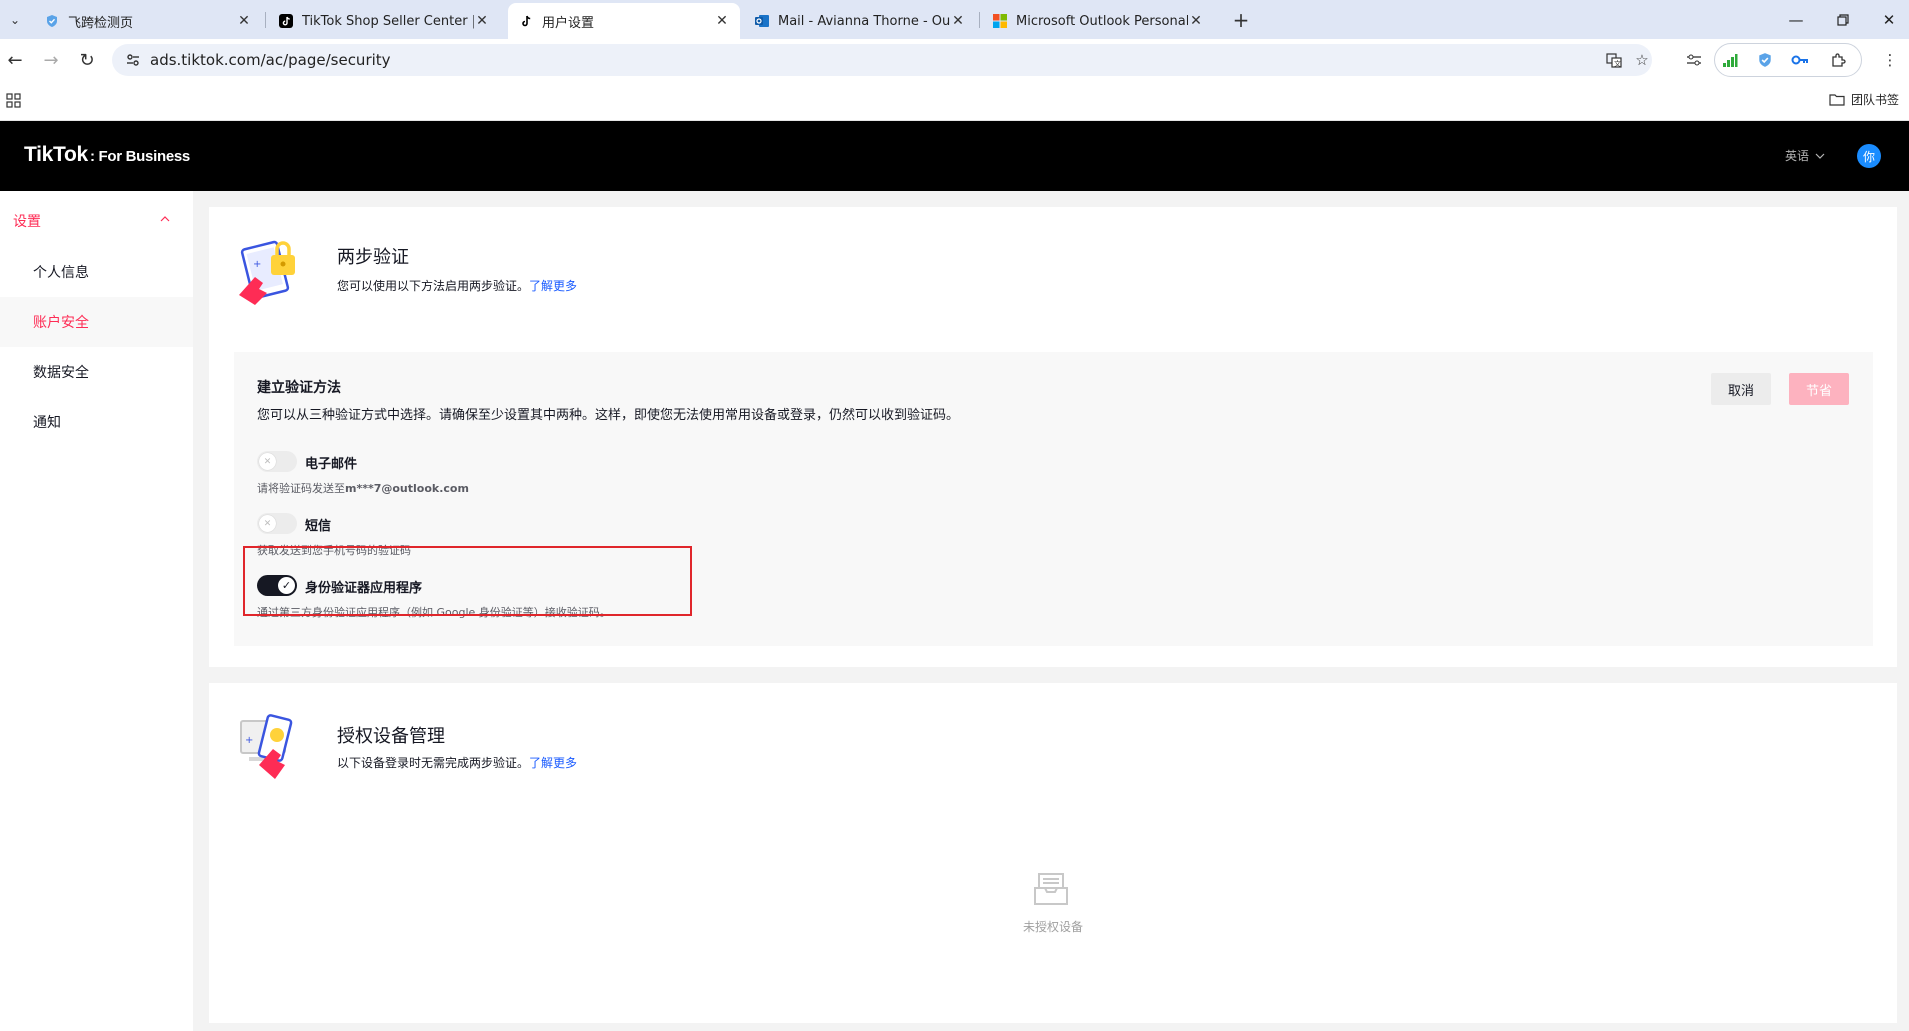  I want to click on language-label: 英语, so click(1797, 156).